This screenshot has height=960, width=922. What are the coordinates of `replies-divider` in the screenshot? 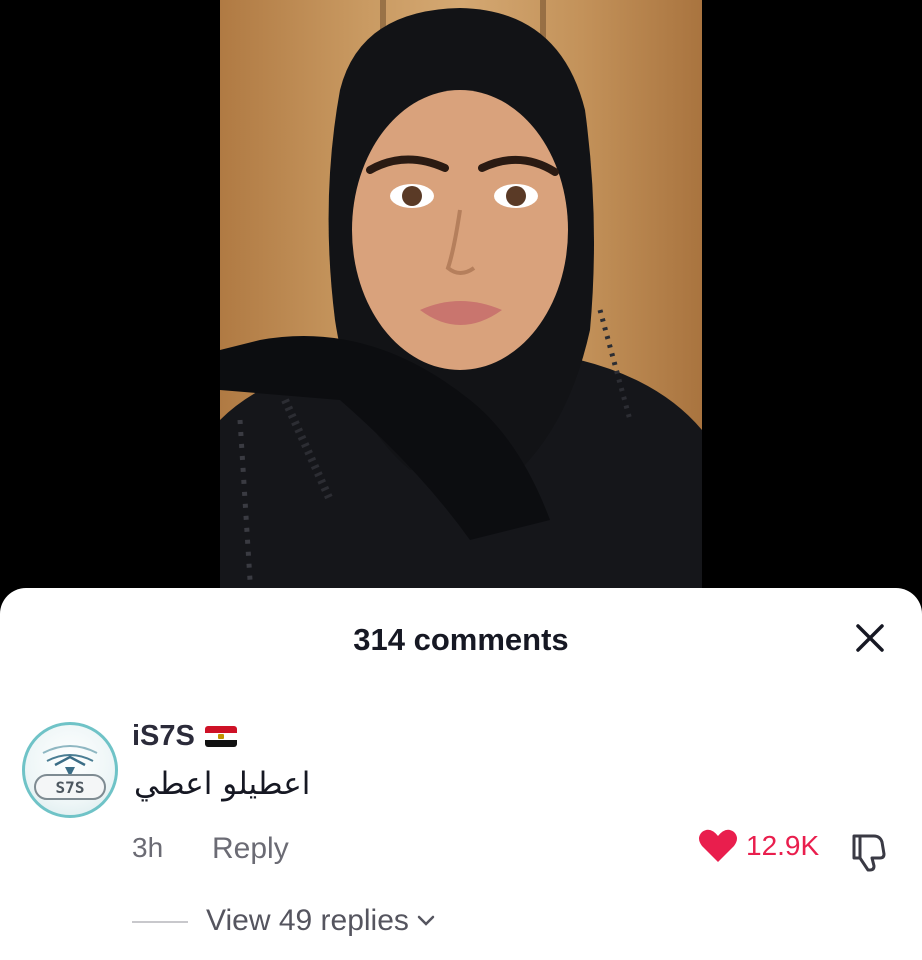 It's located at (160, 922).